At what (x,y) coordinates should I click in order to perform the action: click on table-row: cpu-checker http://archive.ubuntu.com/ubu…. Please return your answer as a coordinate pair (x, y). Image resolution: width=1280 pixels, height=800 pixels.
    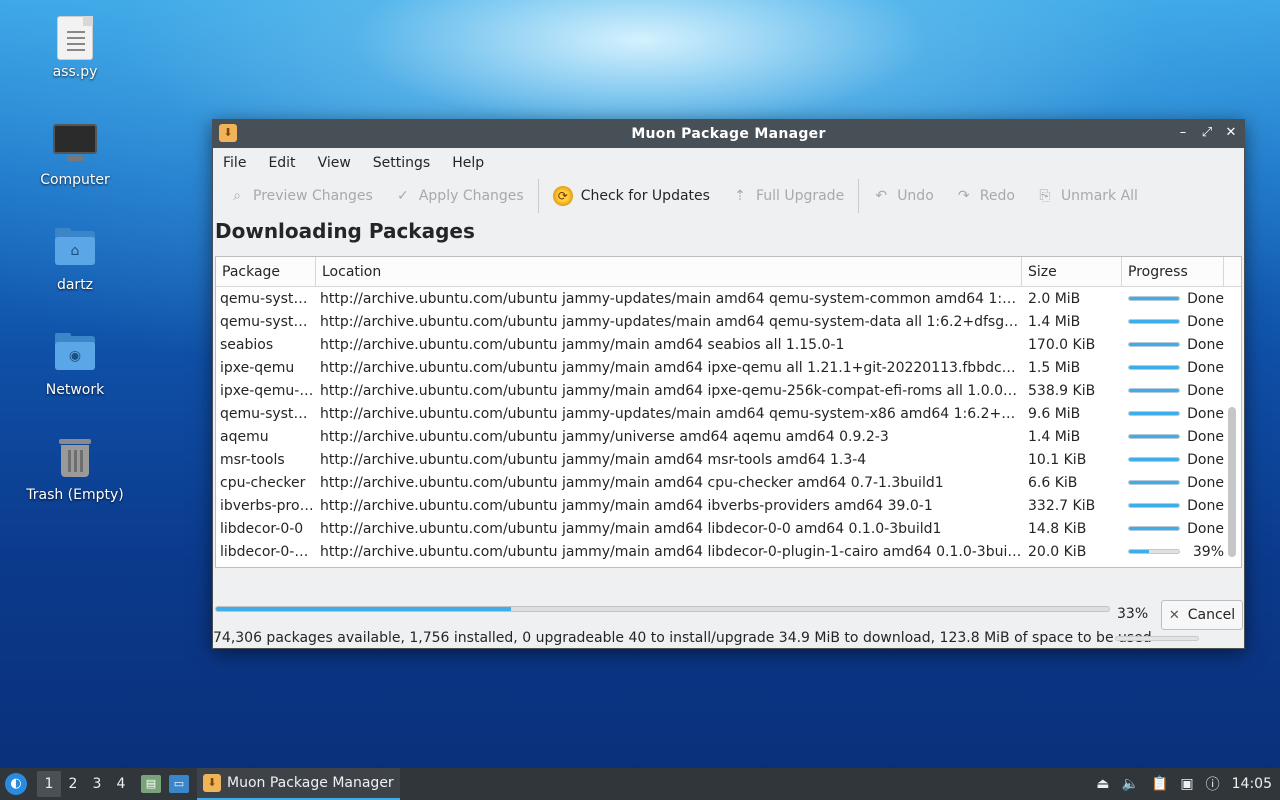
    Looking at the image, I should click on (720, 482).